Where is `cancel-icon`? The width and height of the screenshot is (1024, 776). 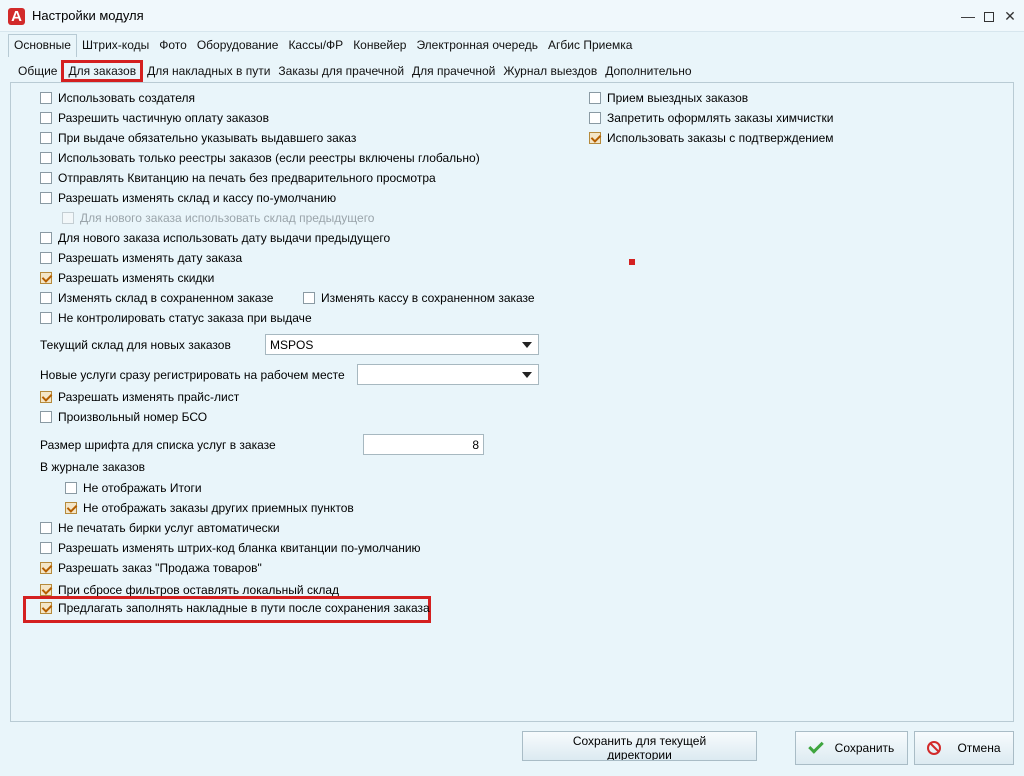 cancel-icon is located at coordinates (934, 748).